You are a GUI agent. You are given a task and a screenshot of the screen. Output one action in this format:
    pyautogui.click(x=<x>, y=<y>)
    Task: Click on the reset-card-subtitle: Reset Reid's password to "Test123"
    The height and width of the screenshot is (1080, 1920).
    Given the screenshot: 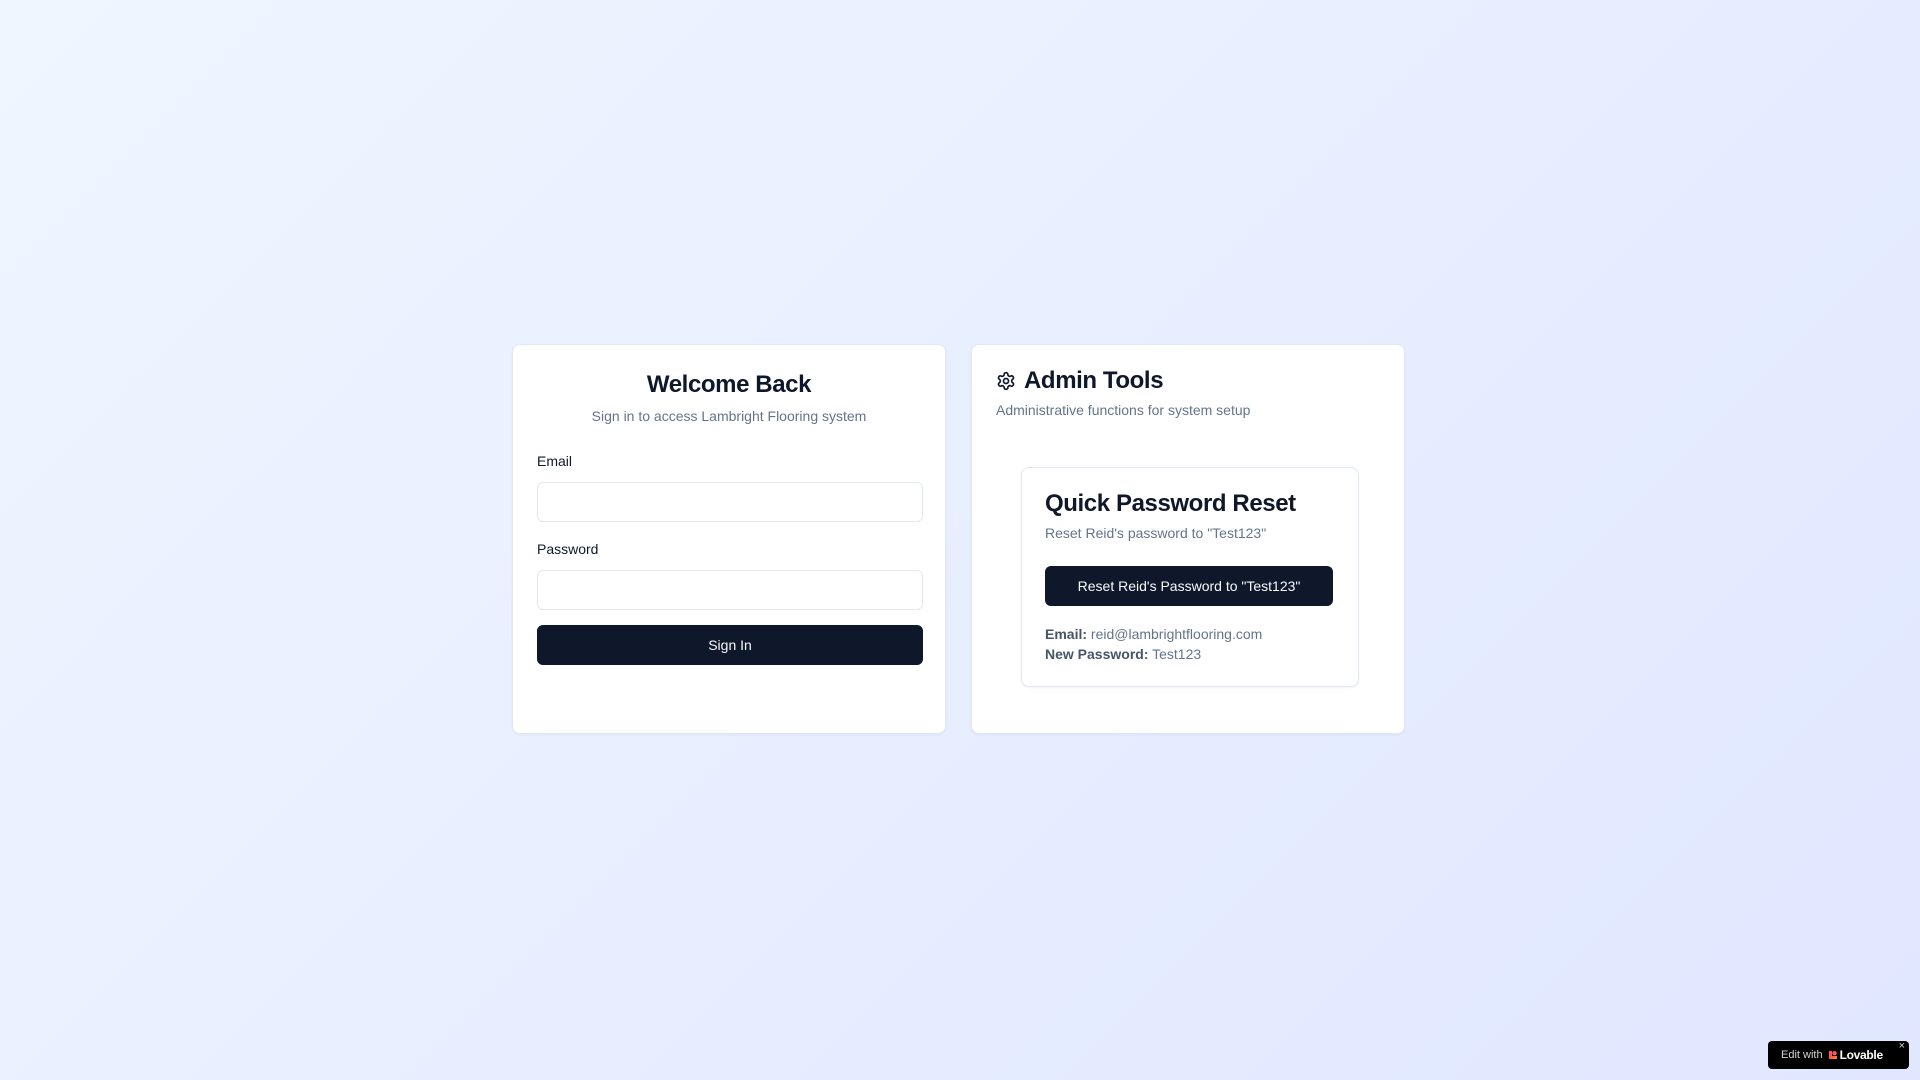 What is the action you would take?
    pyautogui.click(x=1156, y=533)
    